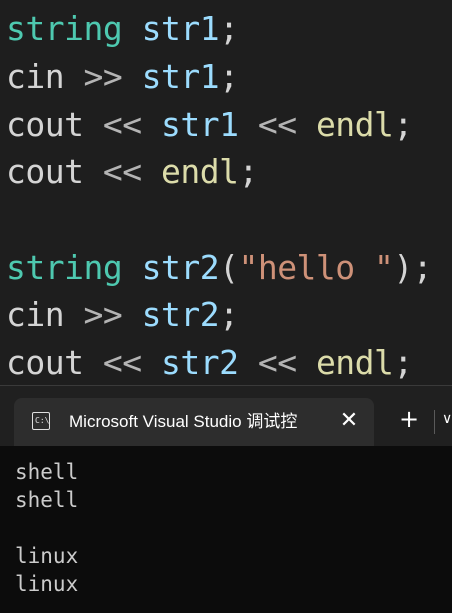 This screenshot has height=613, width=452. I want to click on code-line: cin >> str1;, so click(122, 77).